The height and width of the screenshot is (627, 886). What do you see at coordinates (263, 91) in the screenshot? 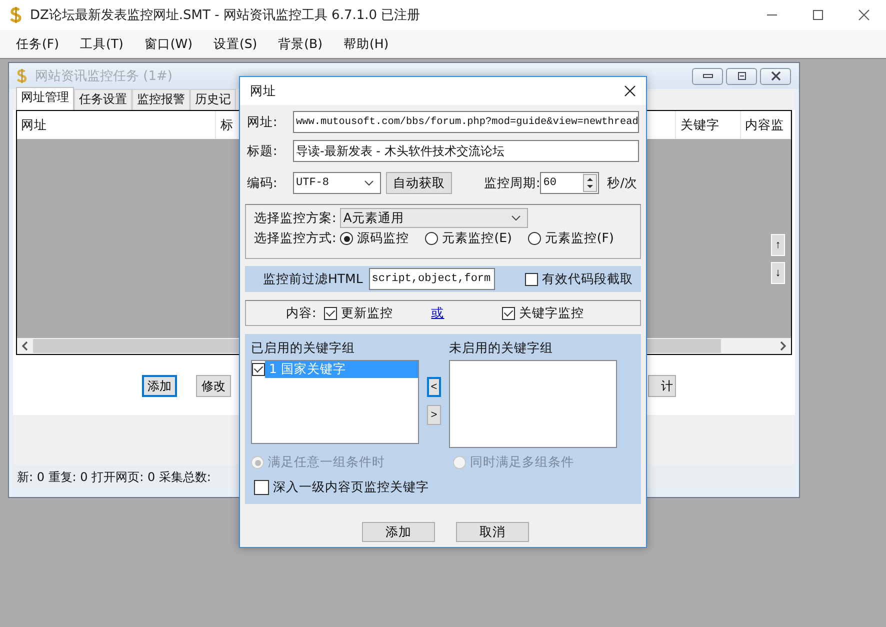
I see `dialog-title: 网址` at bounding box center [263, 91].